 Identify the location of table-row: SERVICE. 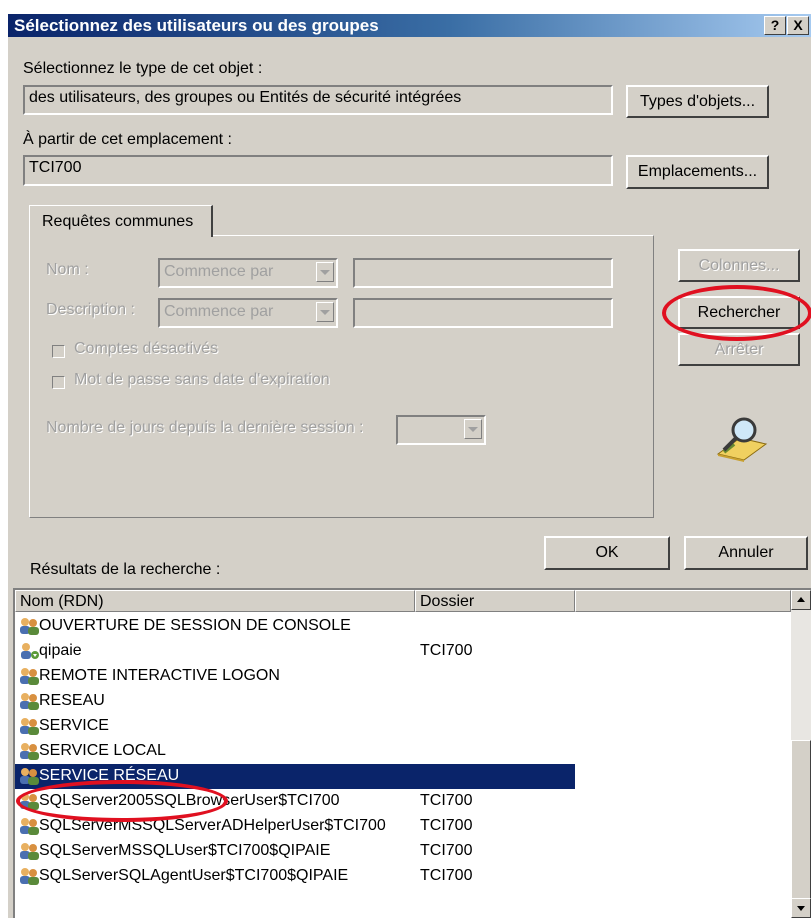
(295, 726).